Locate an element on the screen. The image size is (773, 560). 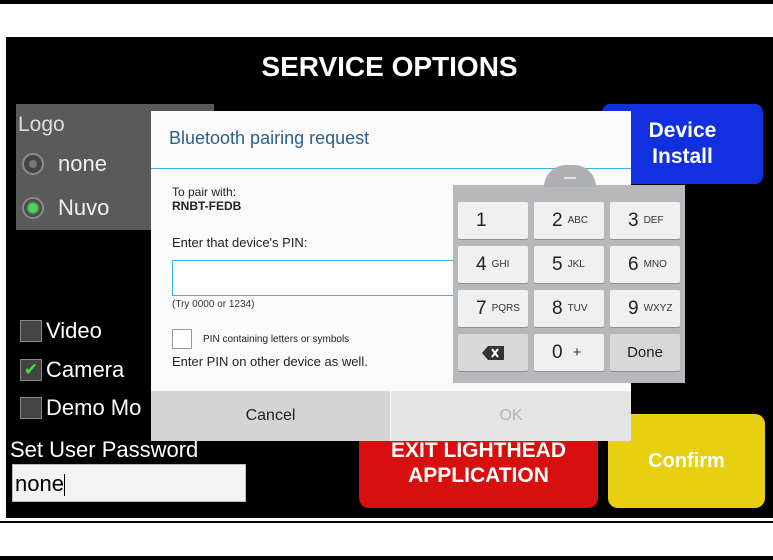
checkbox-label: Demo Mo is located at coordinates (94, 407).